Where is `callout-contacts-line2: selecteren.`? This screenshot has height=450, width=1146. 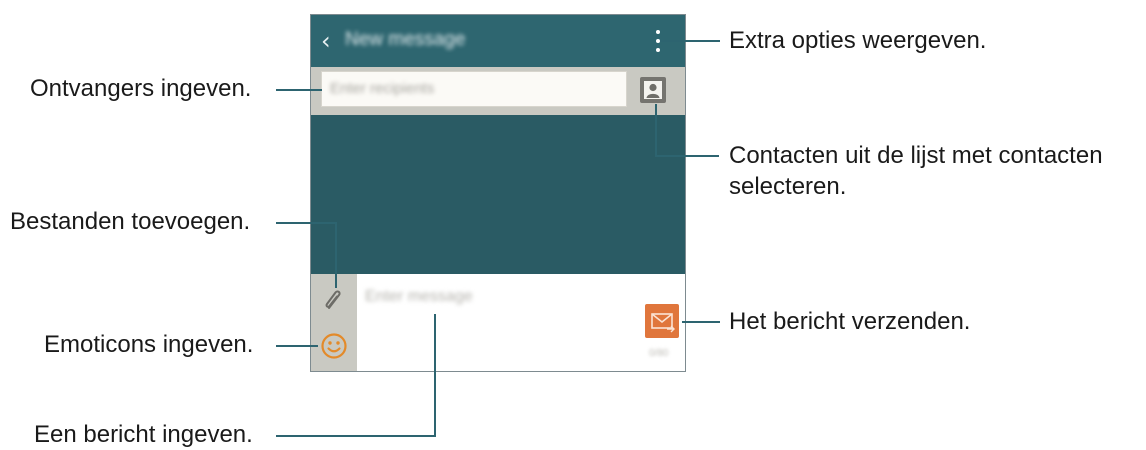 callout-contacts-line2: selecteren. is located at coordinates (788, 186).